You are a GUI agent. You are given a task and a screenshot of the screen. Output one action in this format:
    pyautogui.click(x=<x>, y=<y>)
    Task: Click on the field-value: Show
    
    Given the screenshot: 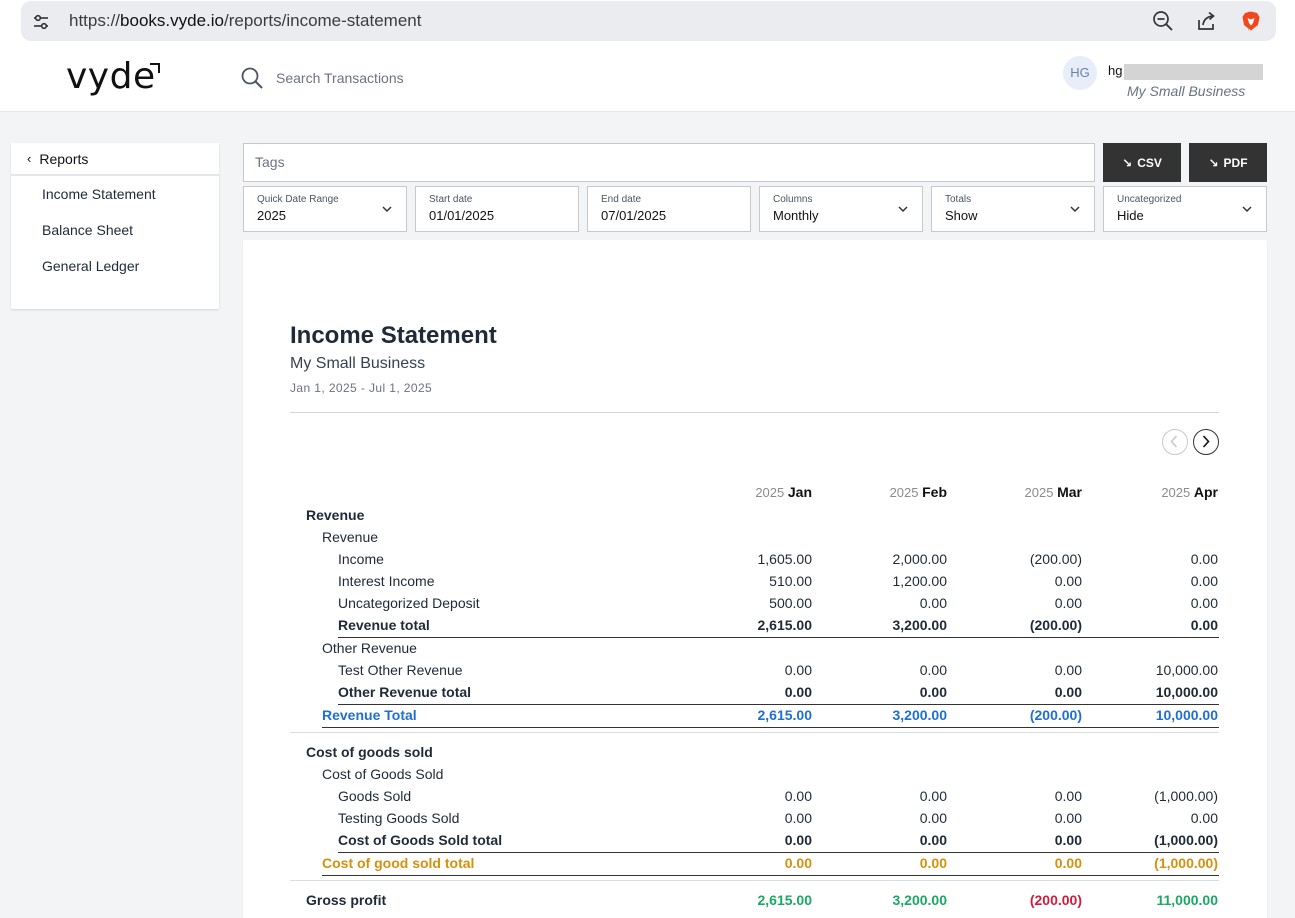 What is the action you would take?
    pyautogui.click(x=961, y=215)
    